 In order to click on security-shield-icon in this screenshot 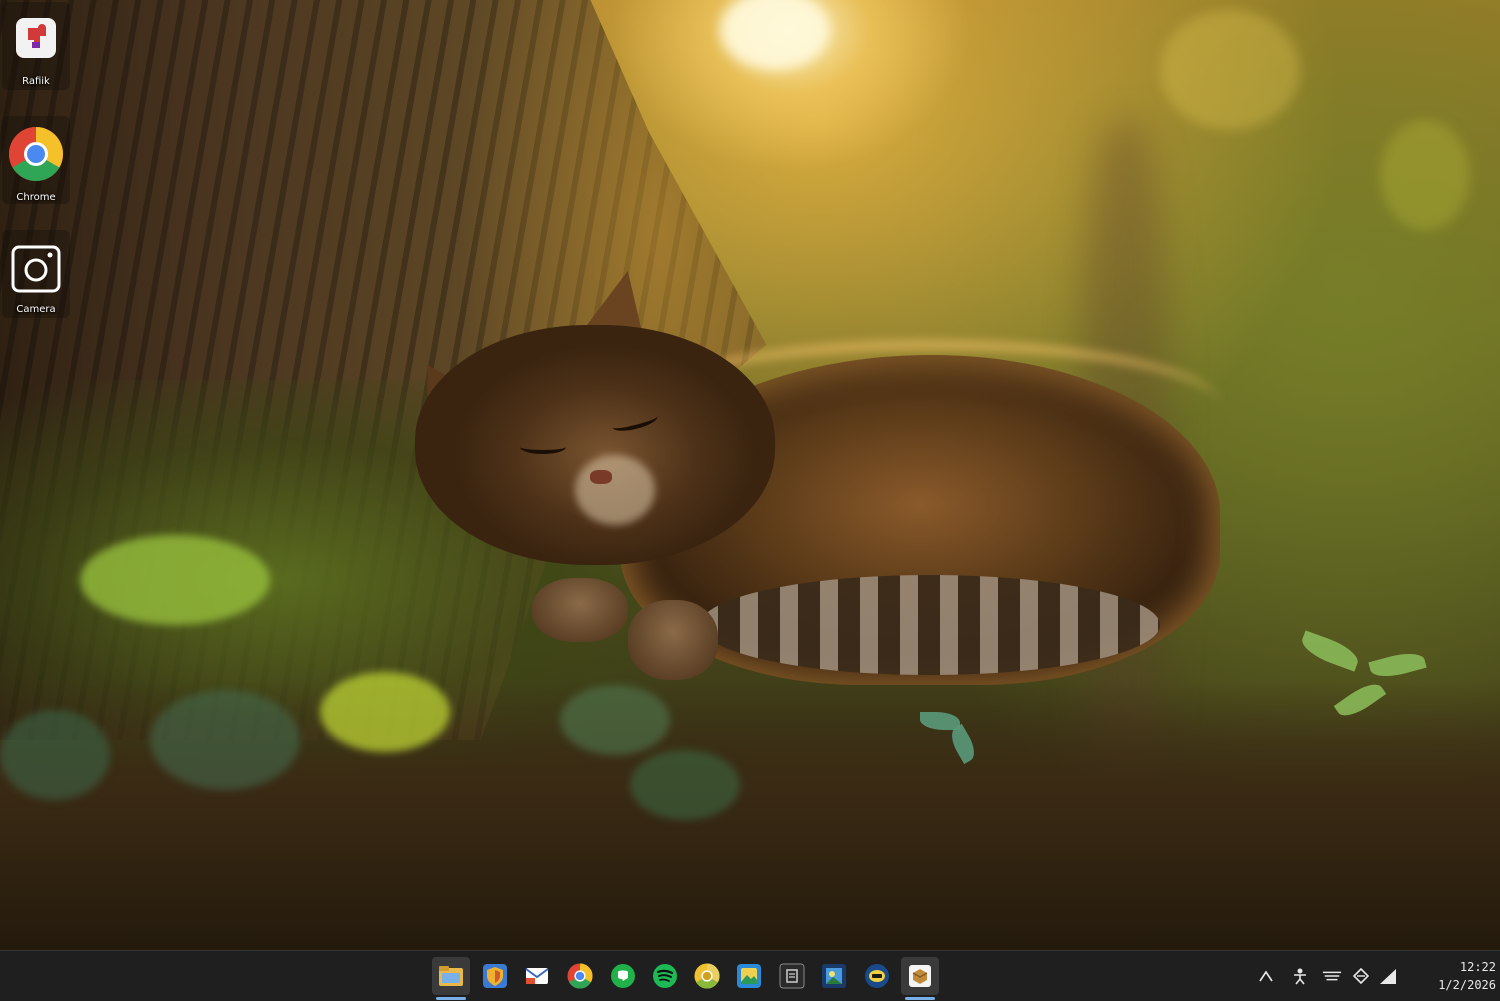, I will do `click(495, 976)`.